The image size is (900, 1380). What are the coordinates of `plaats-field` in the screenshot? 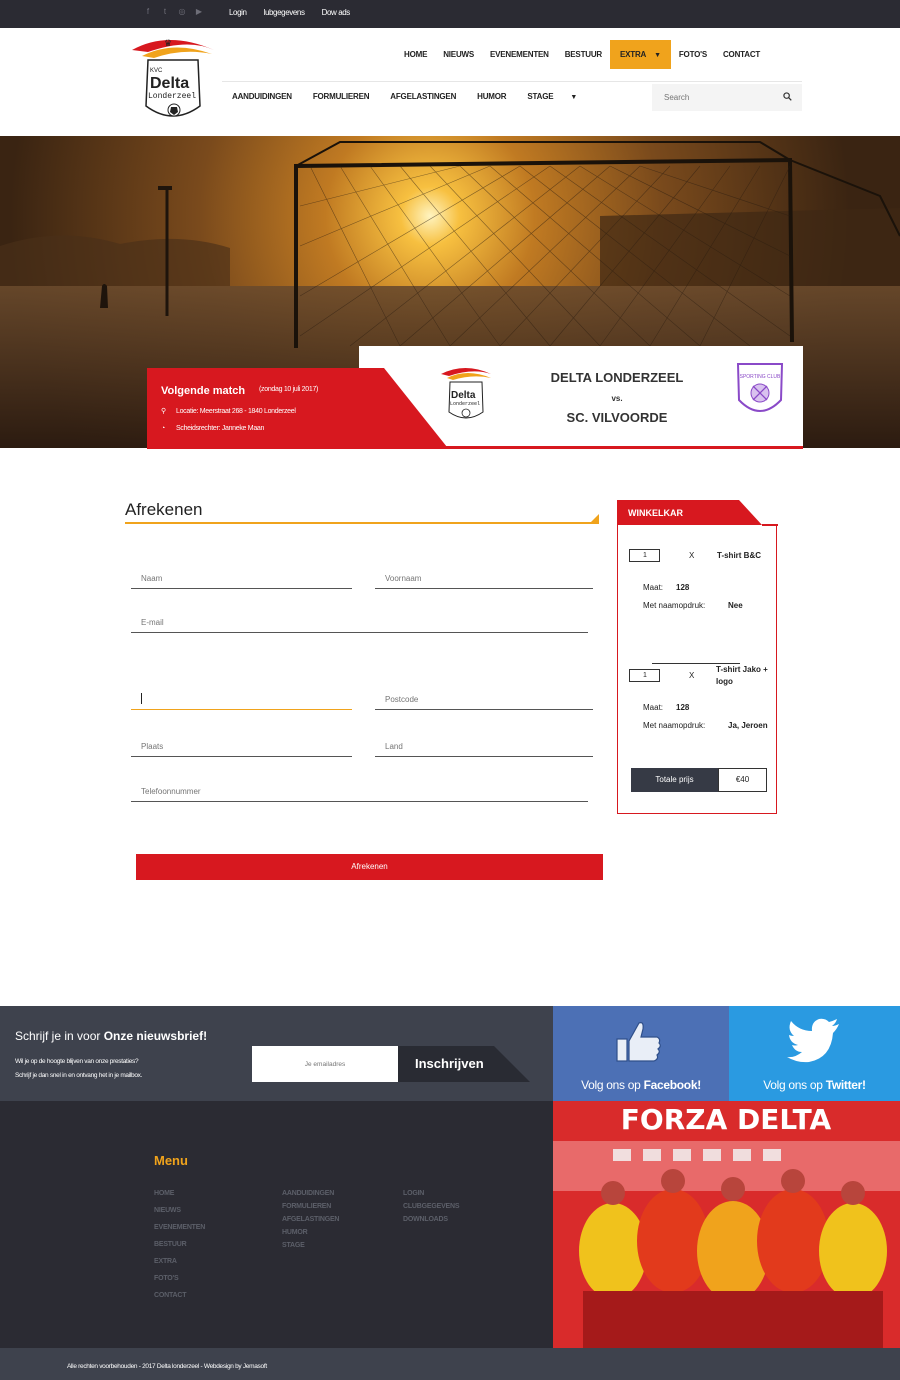 It's located at (241, 746).